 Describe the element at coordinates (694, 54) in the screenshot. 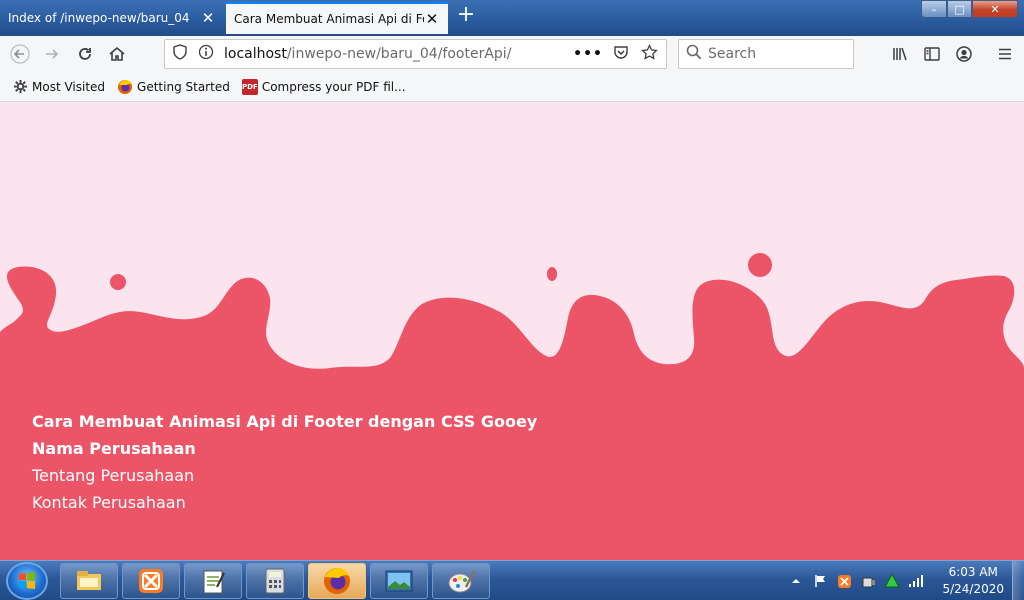

I see `search-icon` at that location.